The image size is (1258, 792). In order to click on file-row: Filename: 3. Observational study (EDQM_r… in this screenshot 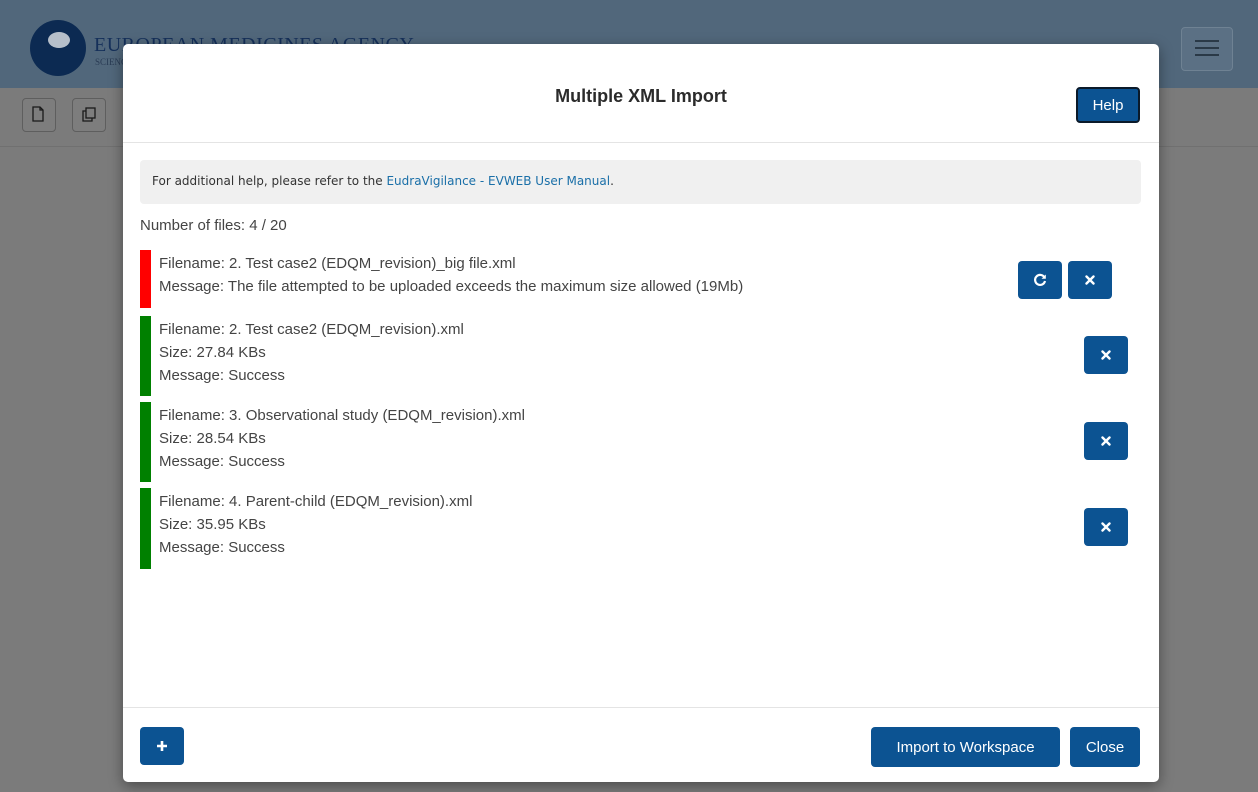, I will do `click(640, 442)`.